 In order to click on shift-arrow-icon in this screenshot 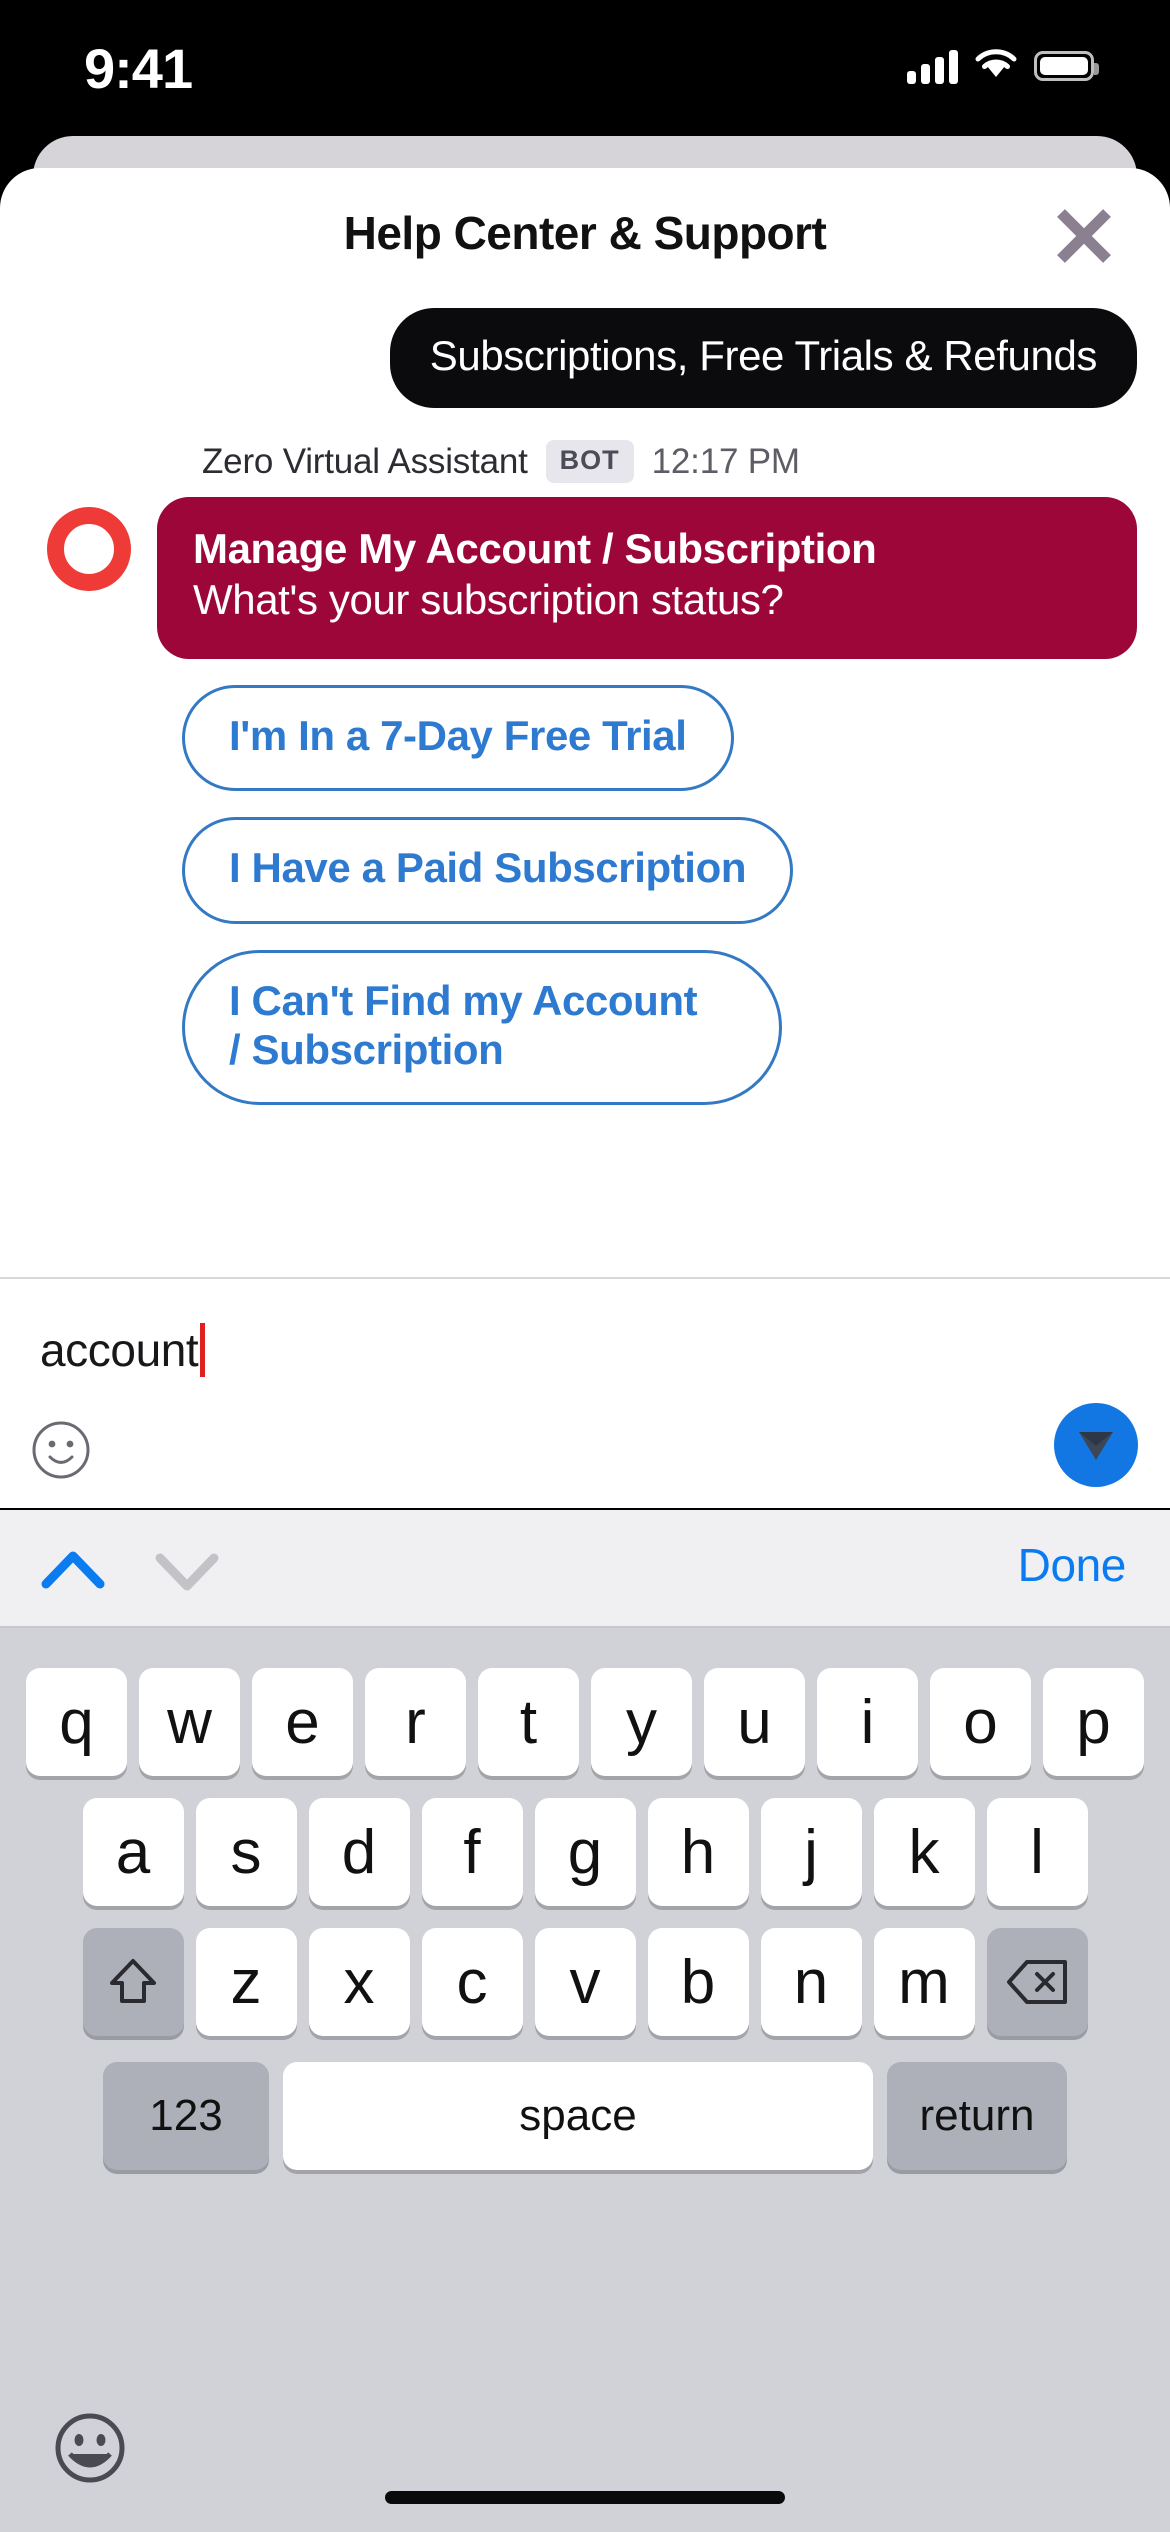, I will do `click(133, 1982)`.